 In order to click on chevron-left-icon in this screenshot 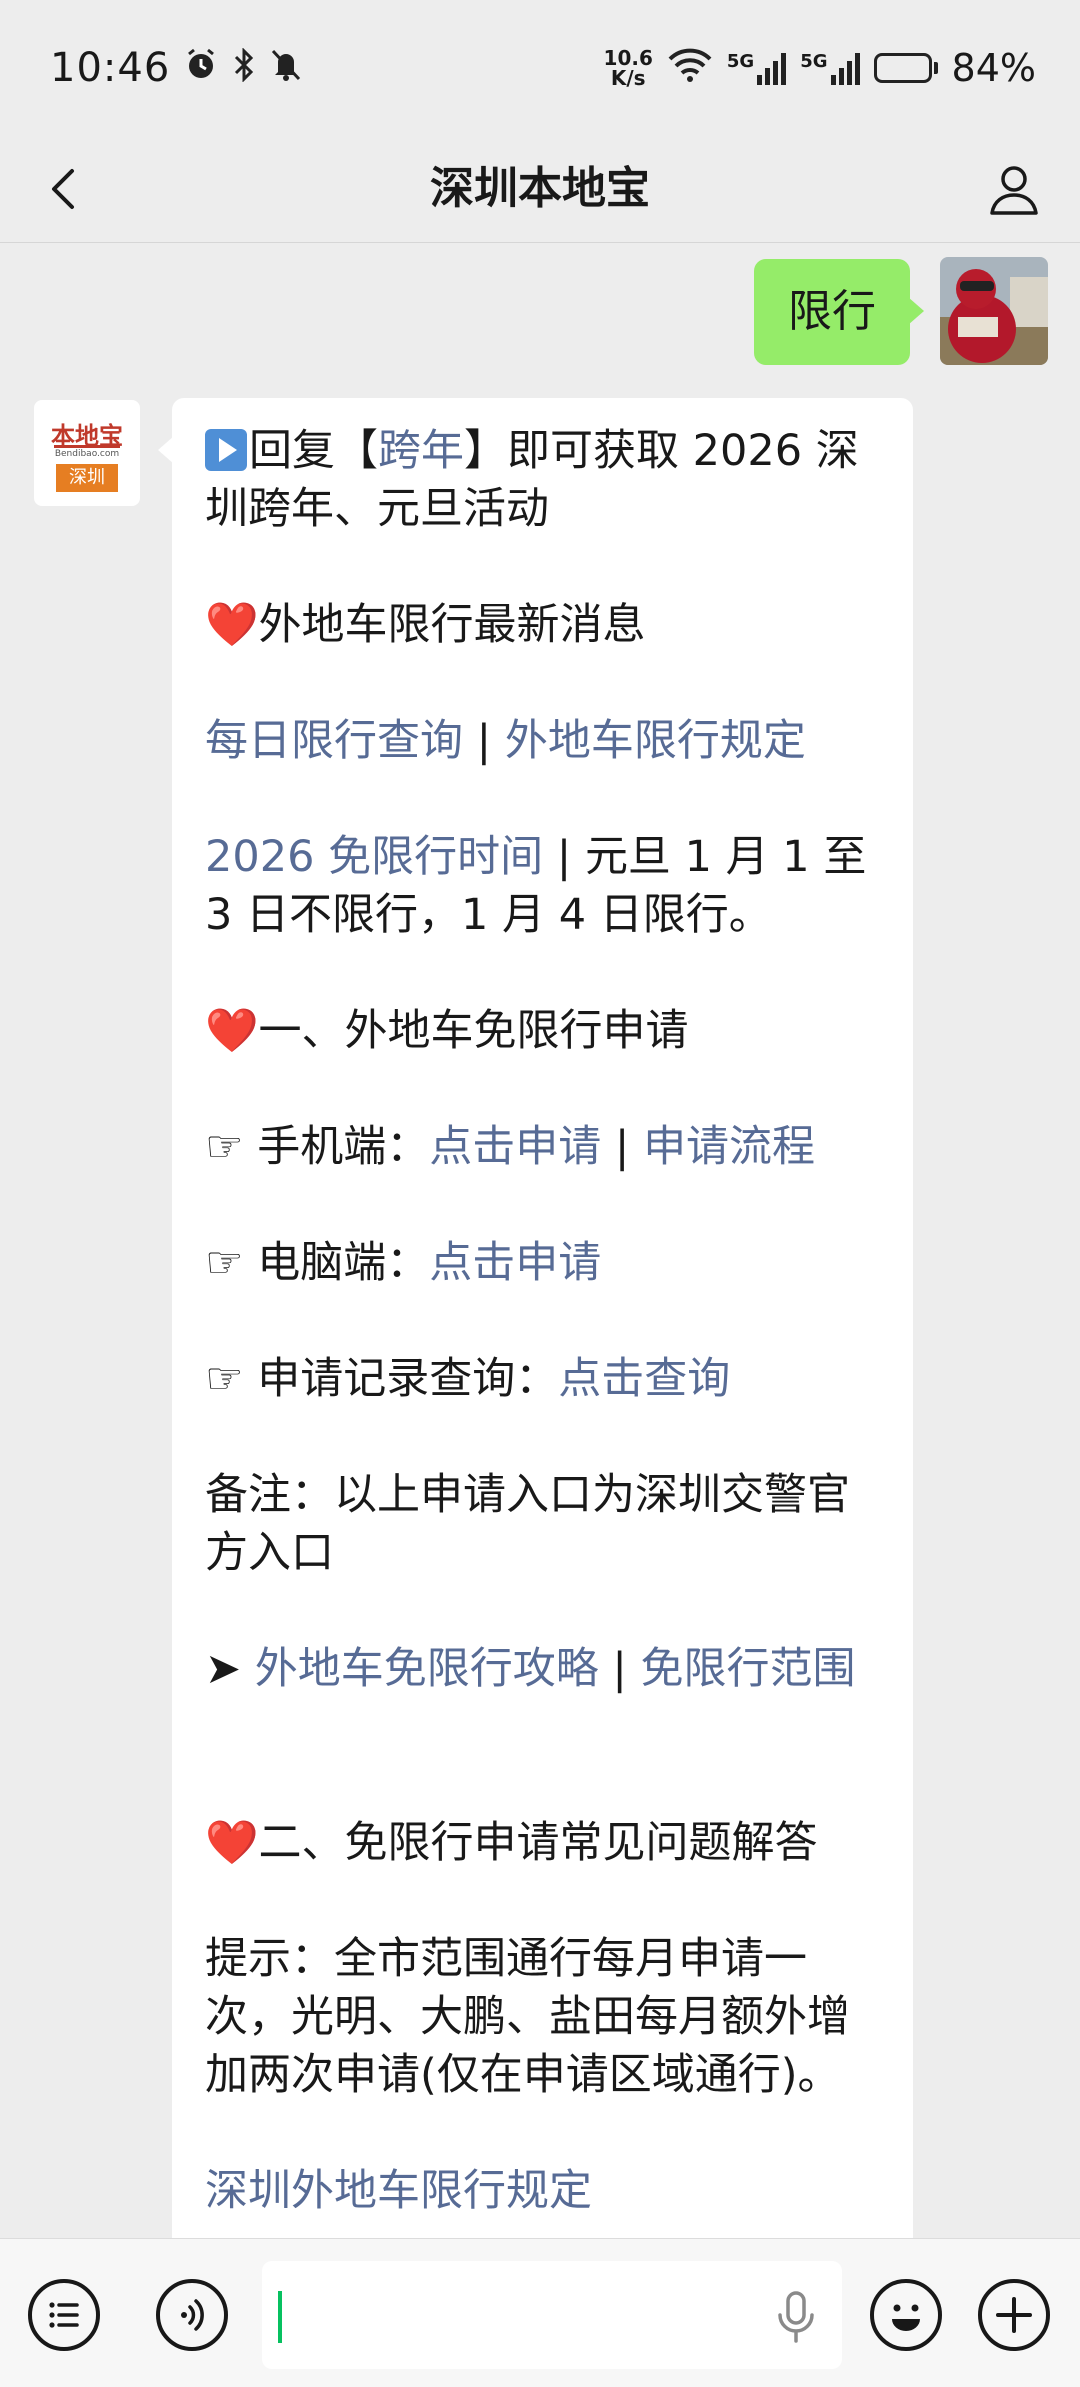, I will do `click(63, 189)`.